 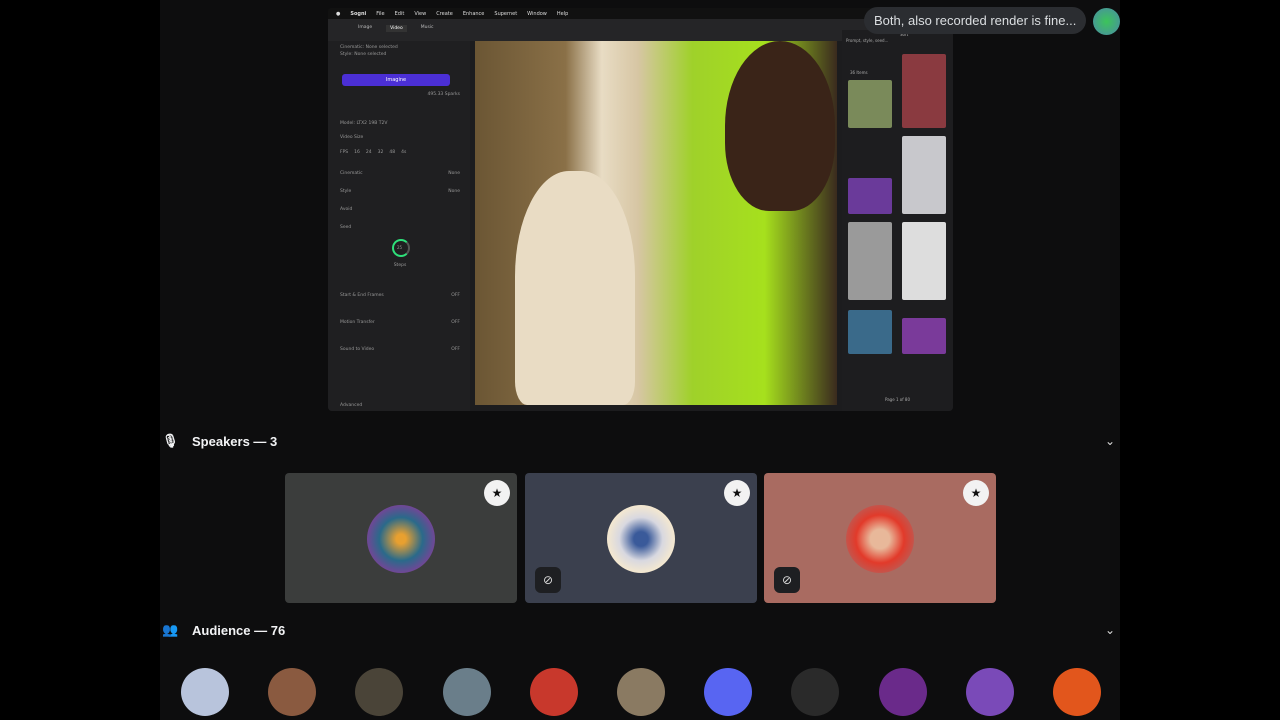 I want to click on tab-music: Music, so click(x=427, y=27).